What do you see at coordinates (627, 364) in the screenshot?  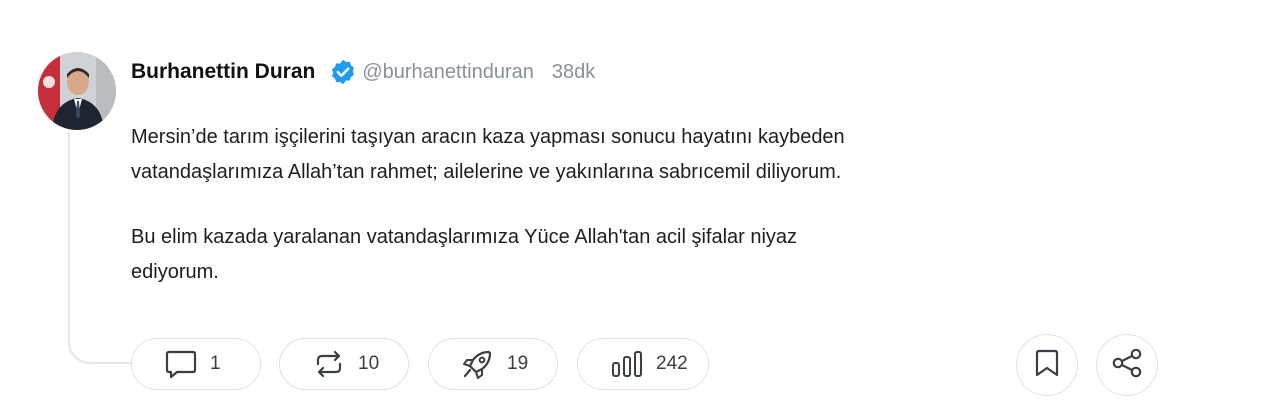 I see `bar-chart-icon` at bounding box center [627, 364].